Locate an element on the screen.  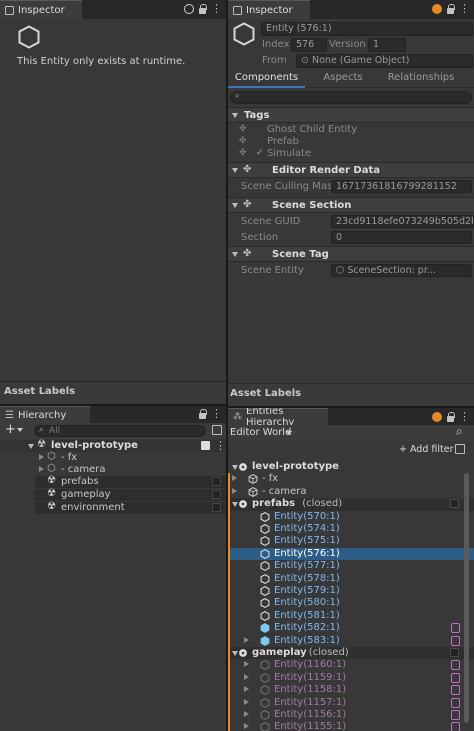
create-plus-button: + is located at coordinates (10, 430).